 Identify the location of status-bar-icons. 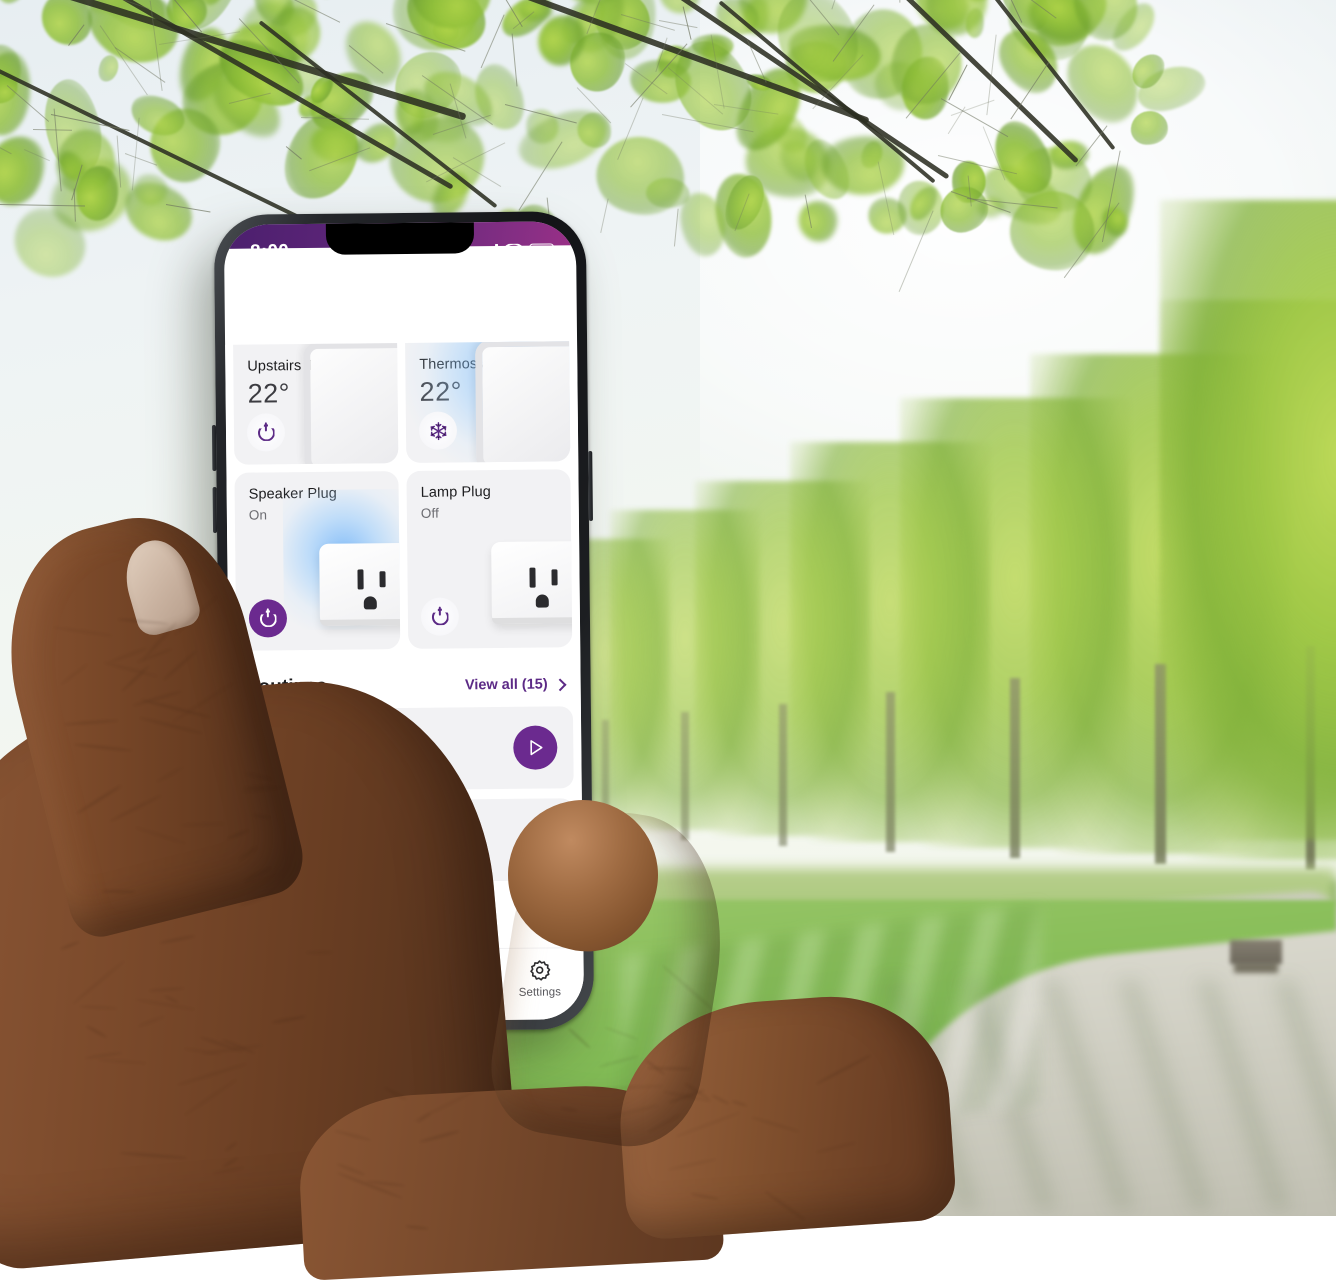
(517, 250).